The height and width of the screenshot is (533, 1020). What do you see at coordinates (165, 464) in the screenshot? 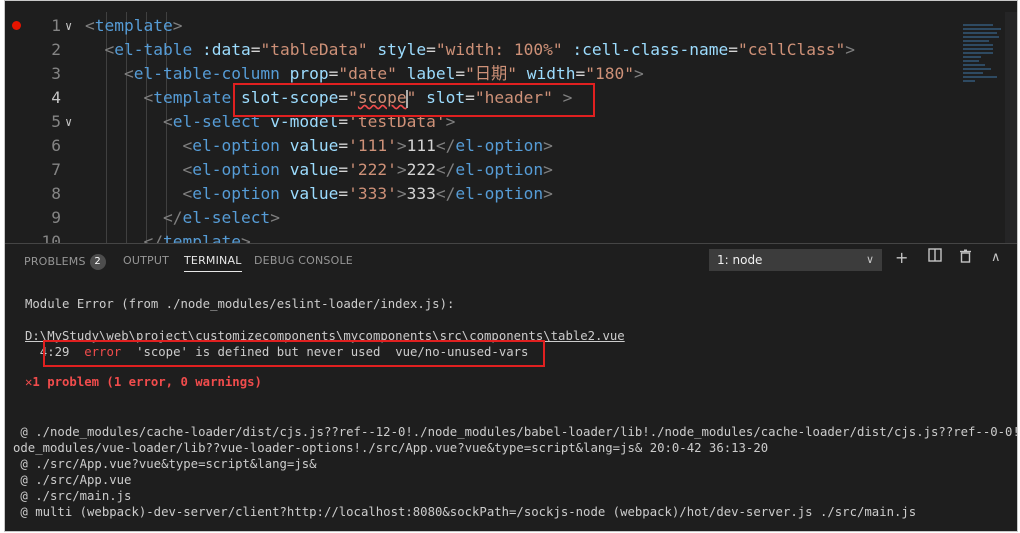
I see `trace-line: @ ./src/App.vue?vue&type=script&lang=js&` at bounding box center [165, 464].